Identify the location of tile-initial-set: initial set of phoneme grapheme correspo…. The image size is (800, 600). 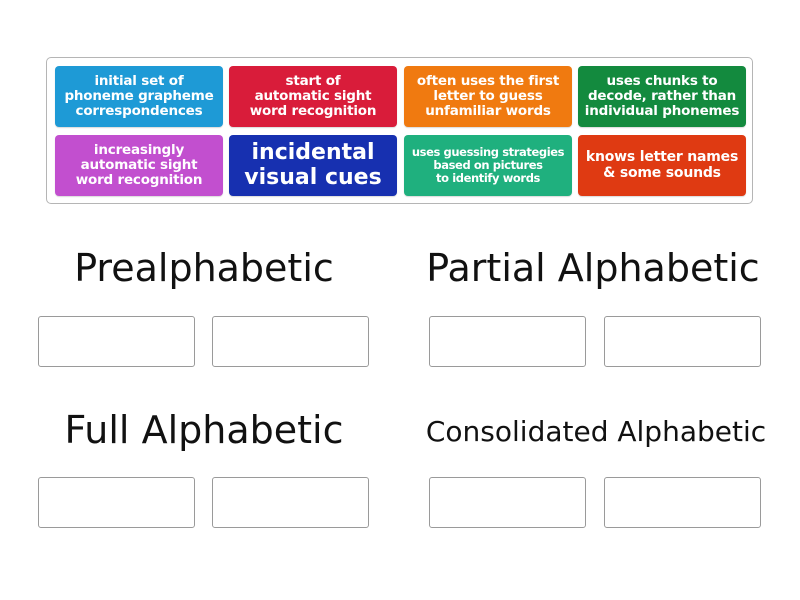
(139, 96).